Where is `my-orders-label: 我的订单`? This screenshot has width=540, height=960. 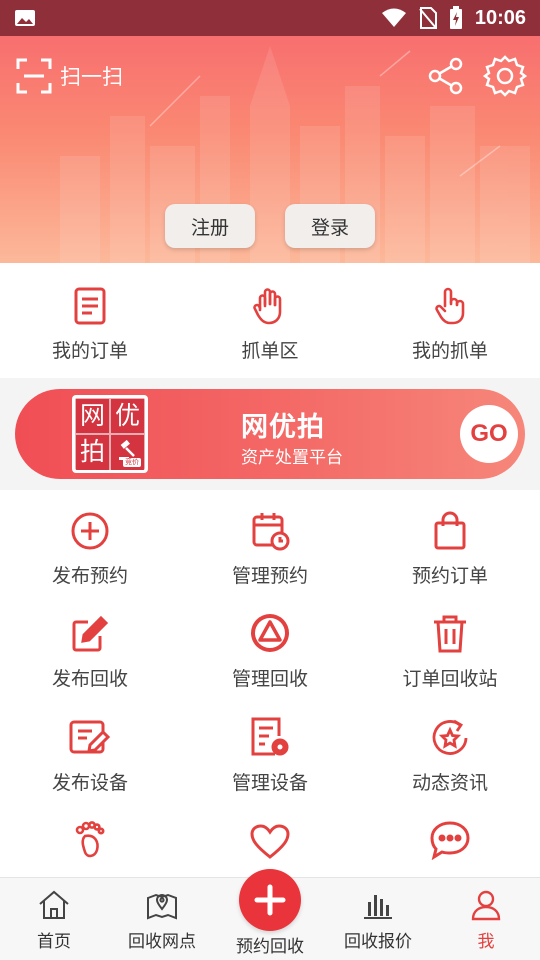 my-orders-label: 我的订单 is located at coordinates (89, 351).